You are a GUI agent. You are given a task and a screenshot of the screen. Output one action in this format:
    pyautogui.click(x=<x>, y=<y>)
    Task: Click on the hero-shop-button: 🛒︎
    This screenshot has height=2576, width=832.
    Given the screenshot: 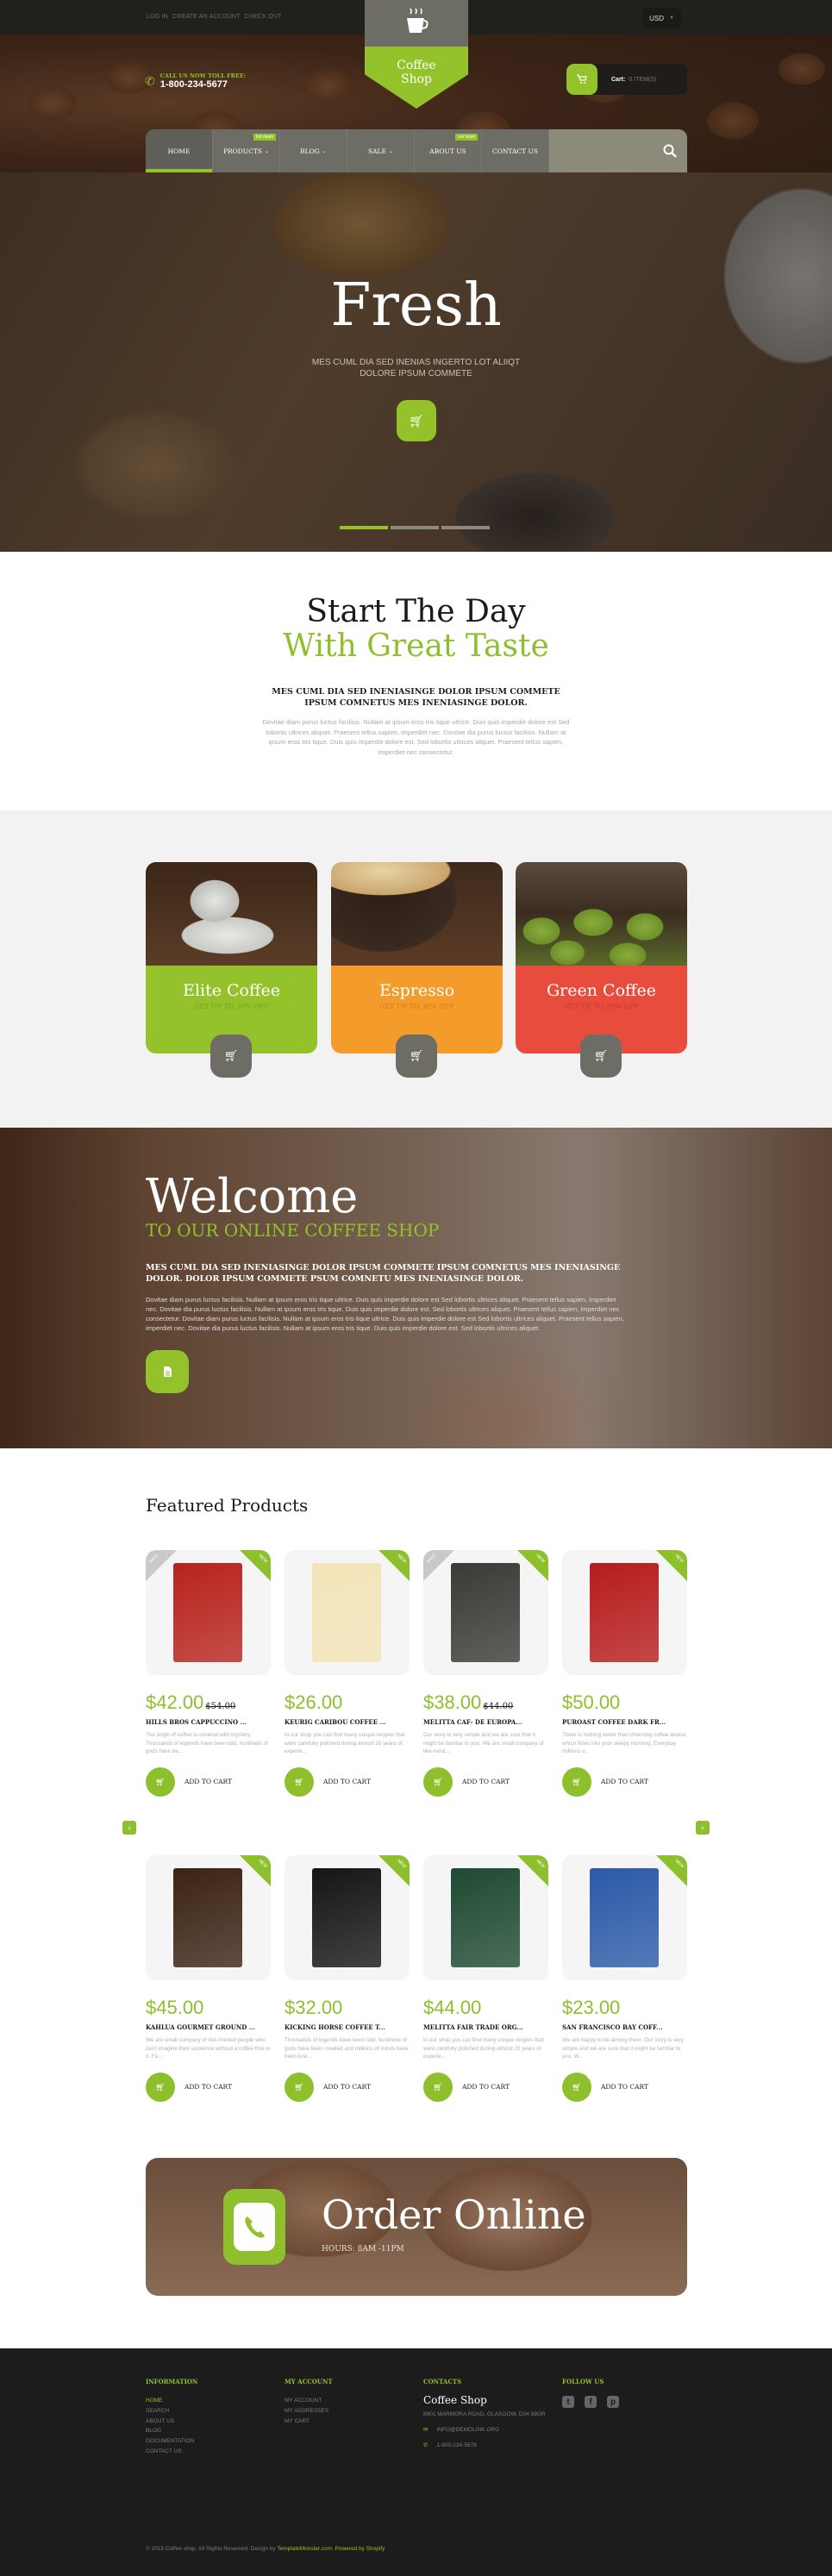 What is the action you would take?
    pyautogui.click(x=416, y=420)
    